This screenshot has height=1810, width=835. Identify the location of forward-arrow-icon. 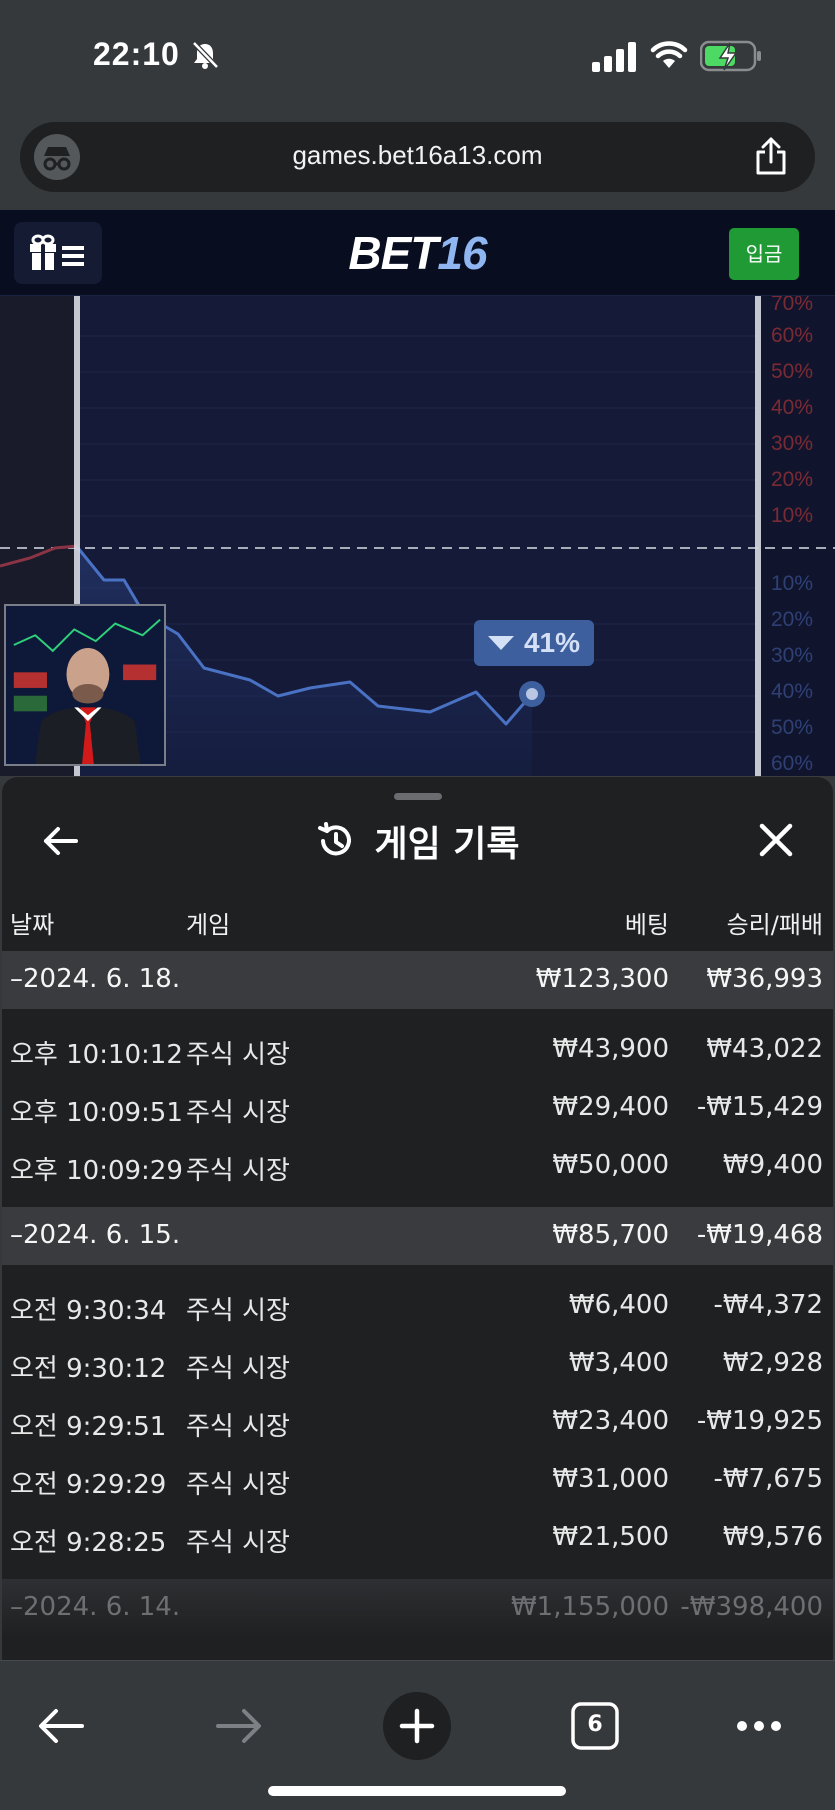
(239, 1726).